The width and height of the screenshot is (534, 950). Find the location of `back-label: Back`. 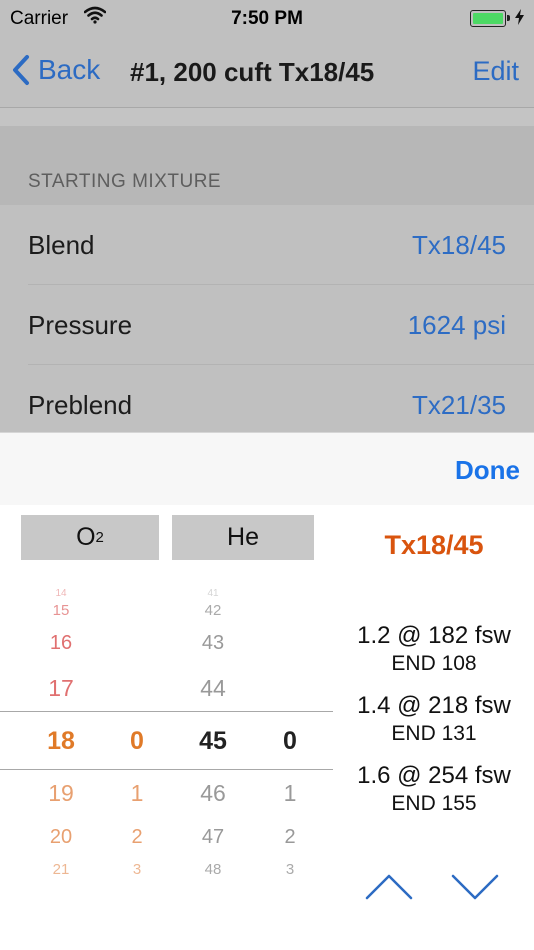

back-label: Back is located at coordinates (69, 69).